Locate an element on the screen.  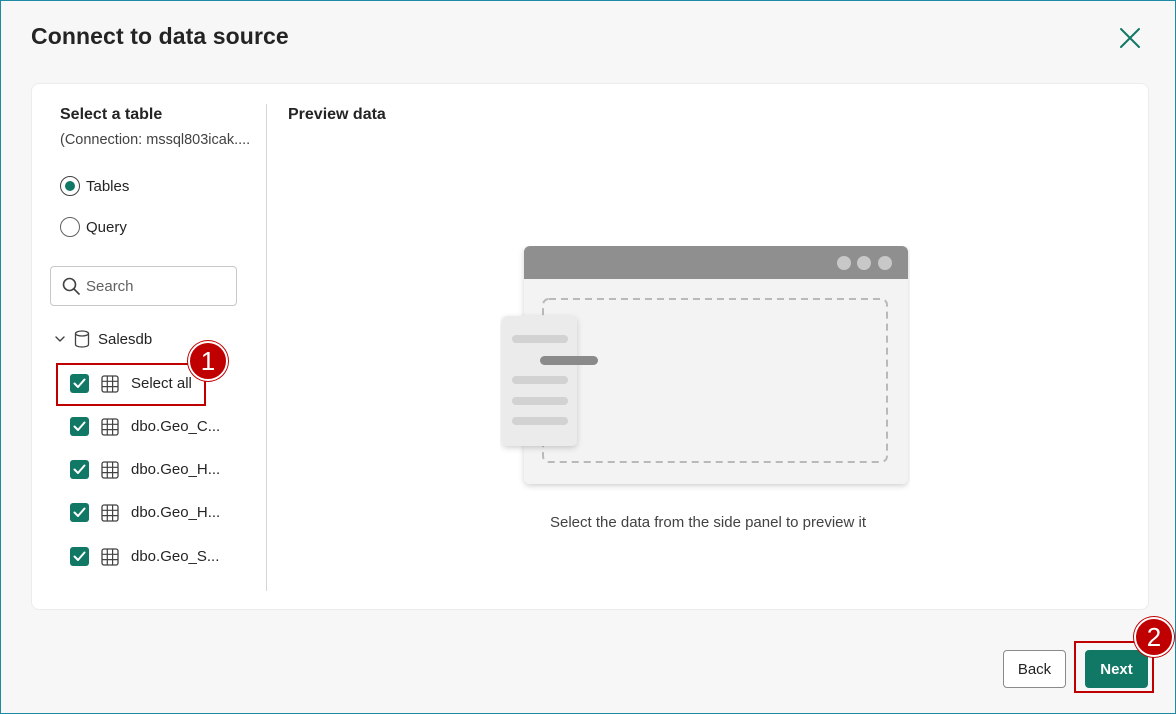
annotation-badge-2: 2 is located at coordinates (1154, 637).